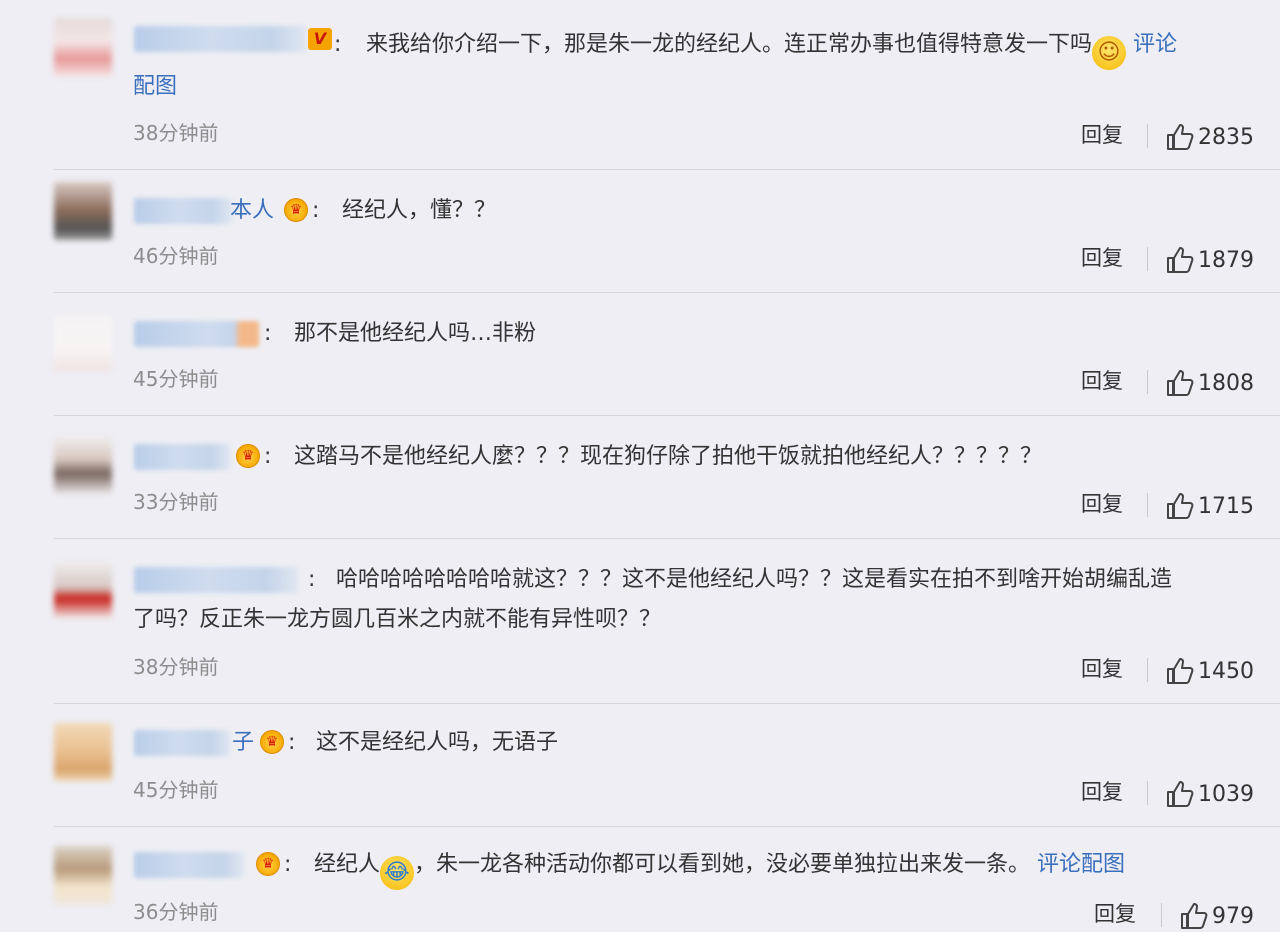  What do you see at coordinates (1155, 44) in the screenshot?
I see `comment-image-link: 评论` at bounding box center [1155, 44].